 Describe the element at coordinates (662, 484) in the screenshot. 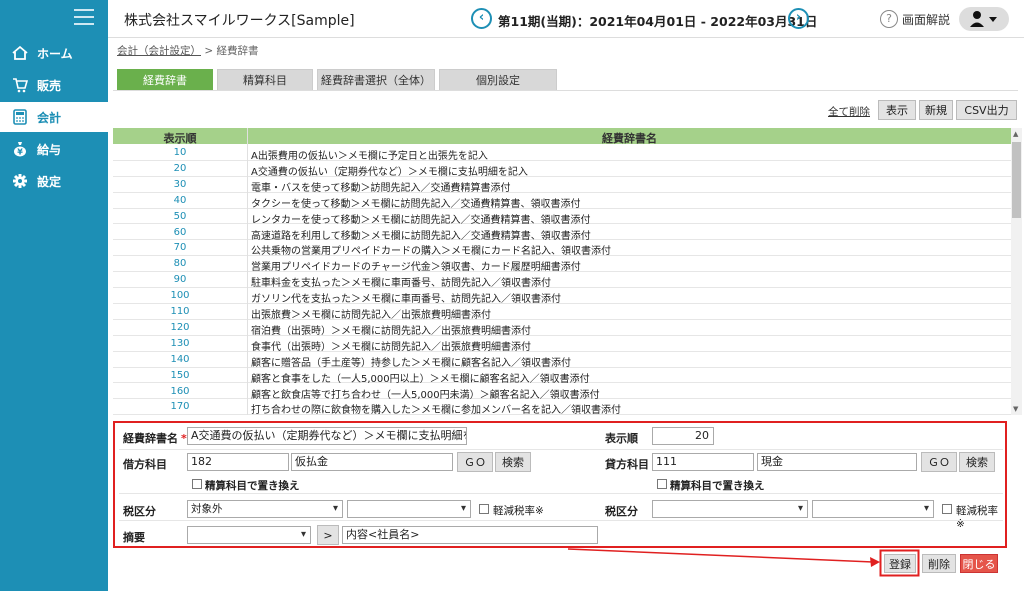

I see `credit-replace-checkbox` at that location.